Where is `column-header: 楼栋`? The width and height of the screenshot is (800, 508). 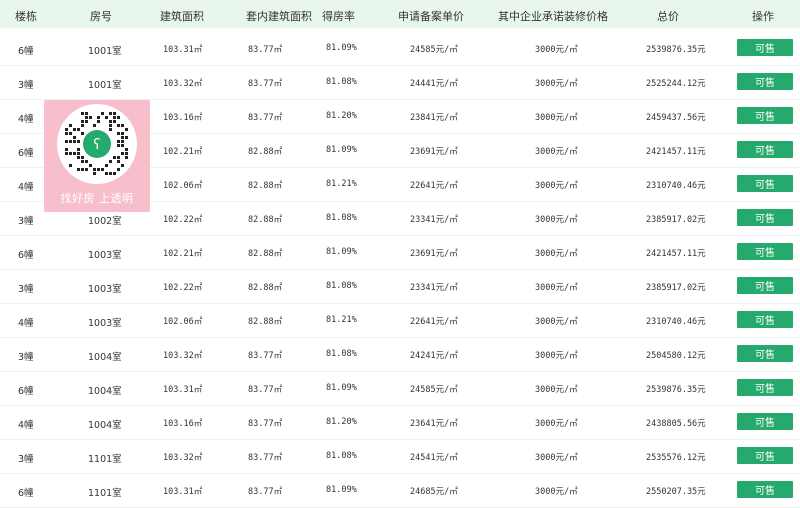 column-header: 楼栋 is located at coordinates (26, 16).